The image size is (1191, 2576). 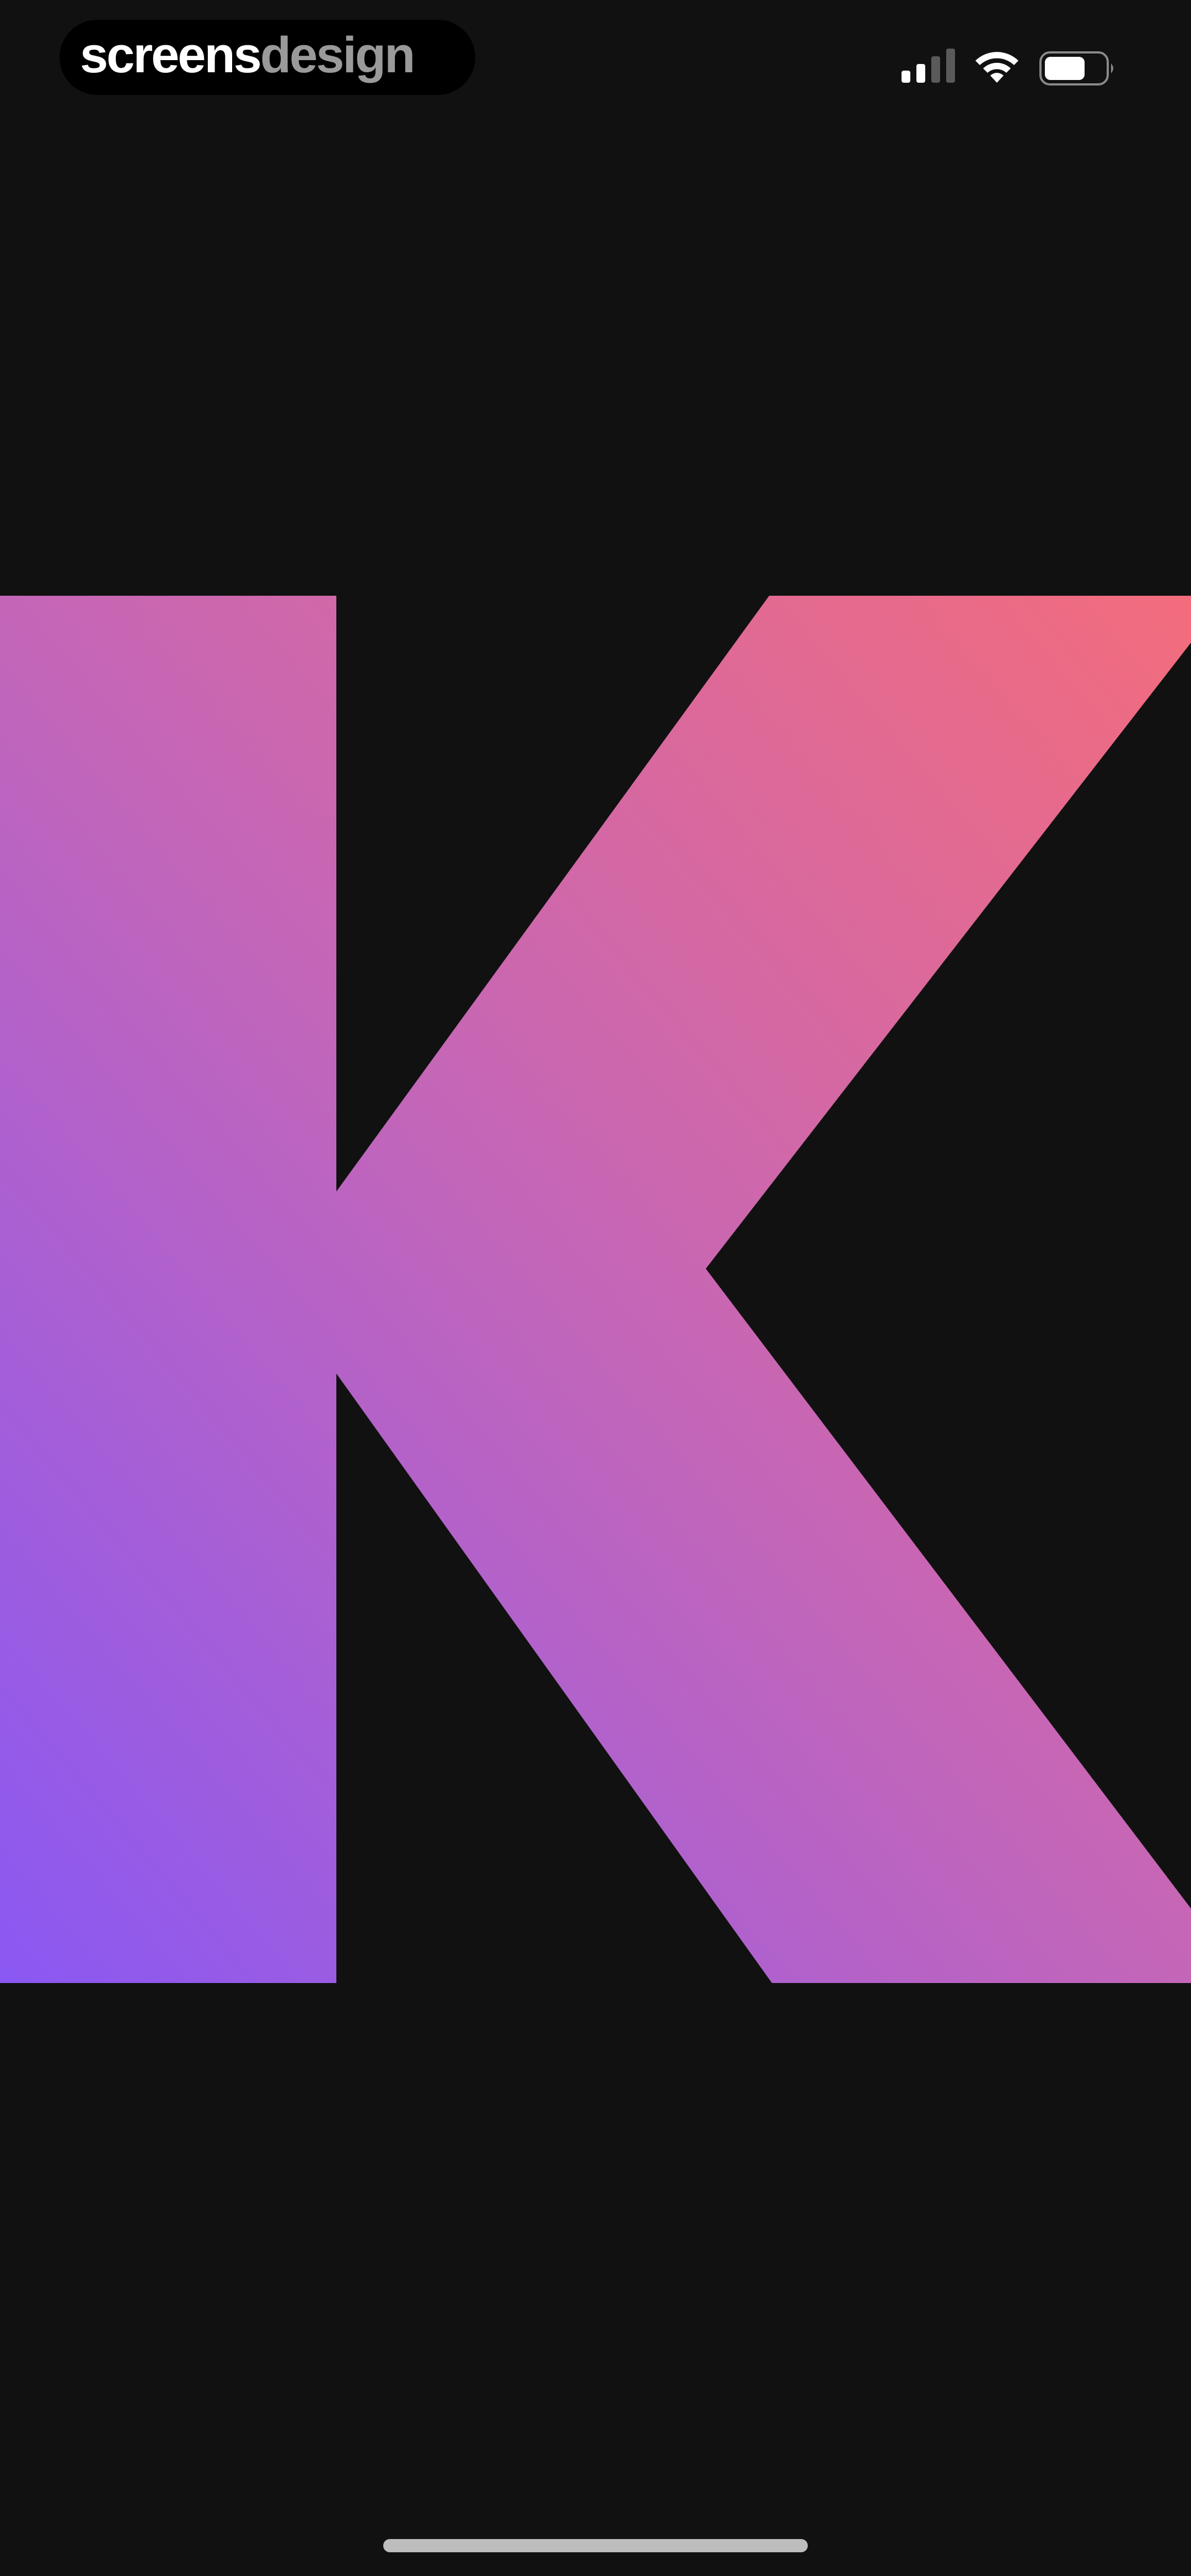 I want to click on svg-text: screensdesign, so click(x=247, y=55).